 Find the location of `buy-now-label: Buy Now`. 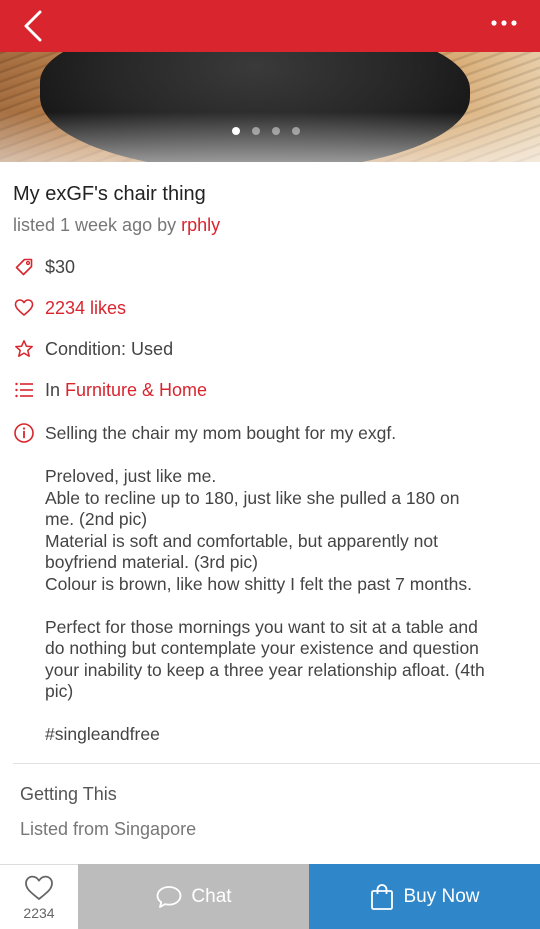

buy-now-label: Buy Now is located at coordinates (441, 896).